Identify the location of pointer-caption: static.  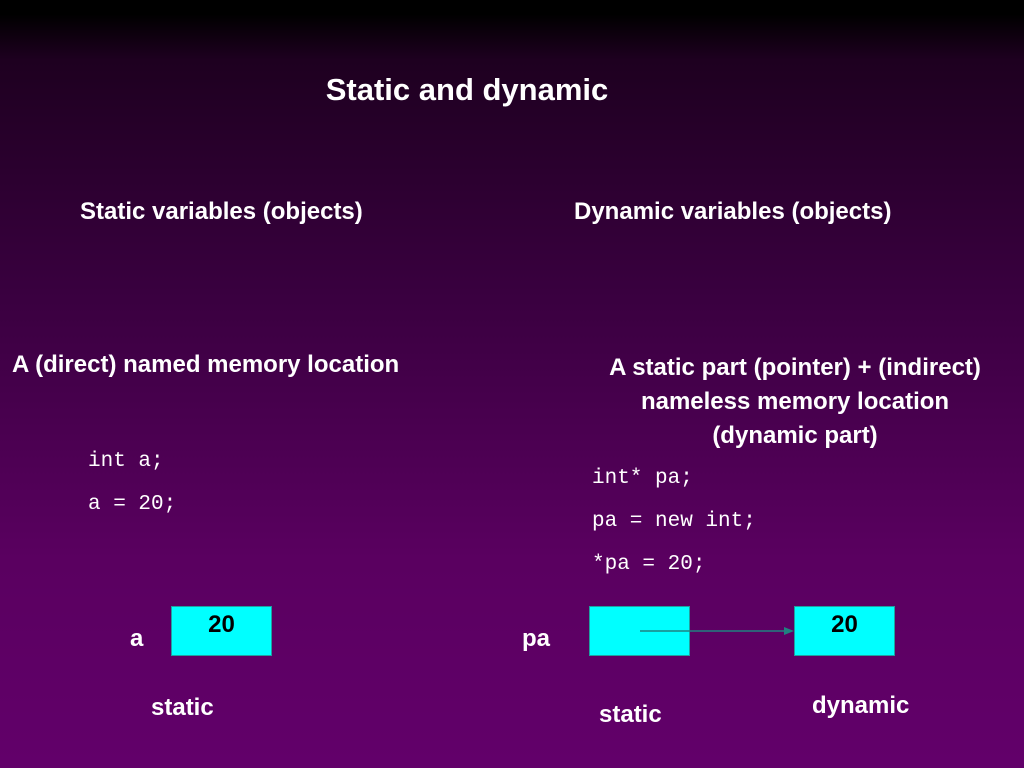
(630, 714).